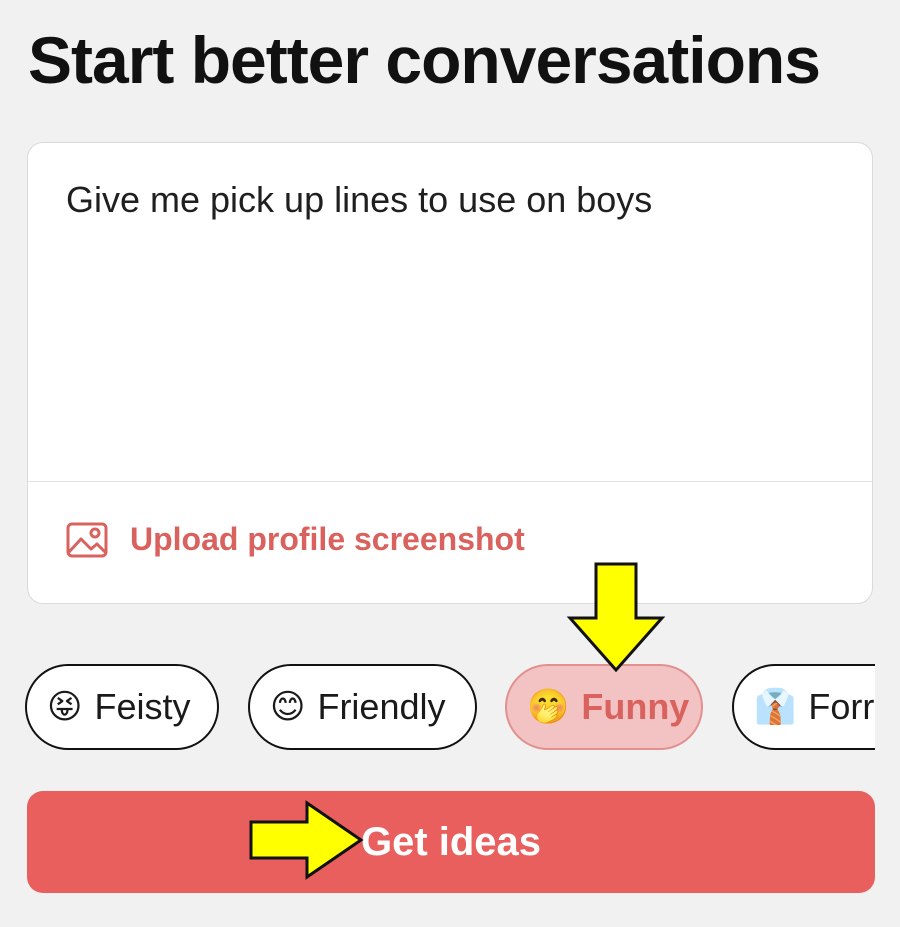 The width and height of the screenshot is (900, 927). I want to click on upload-label: Upload profile screenshot, so click(327, 539).